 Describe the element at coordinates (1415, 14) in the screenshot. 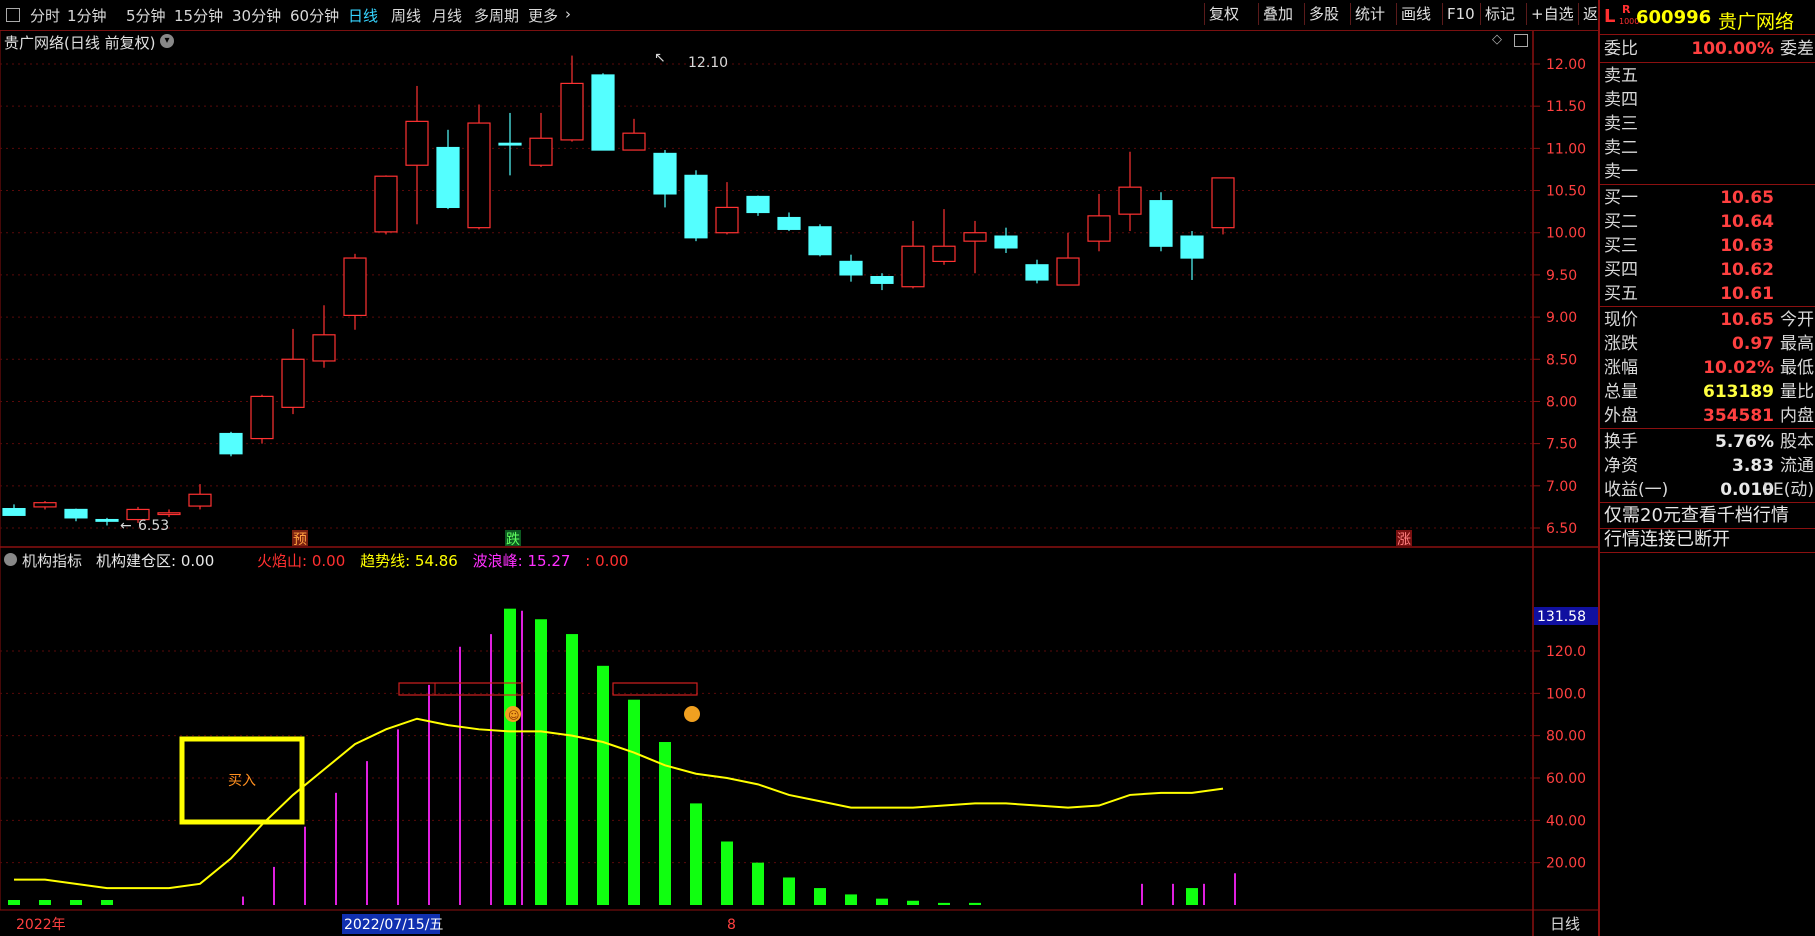

I see `draw-line-button: 画线` at that location.